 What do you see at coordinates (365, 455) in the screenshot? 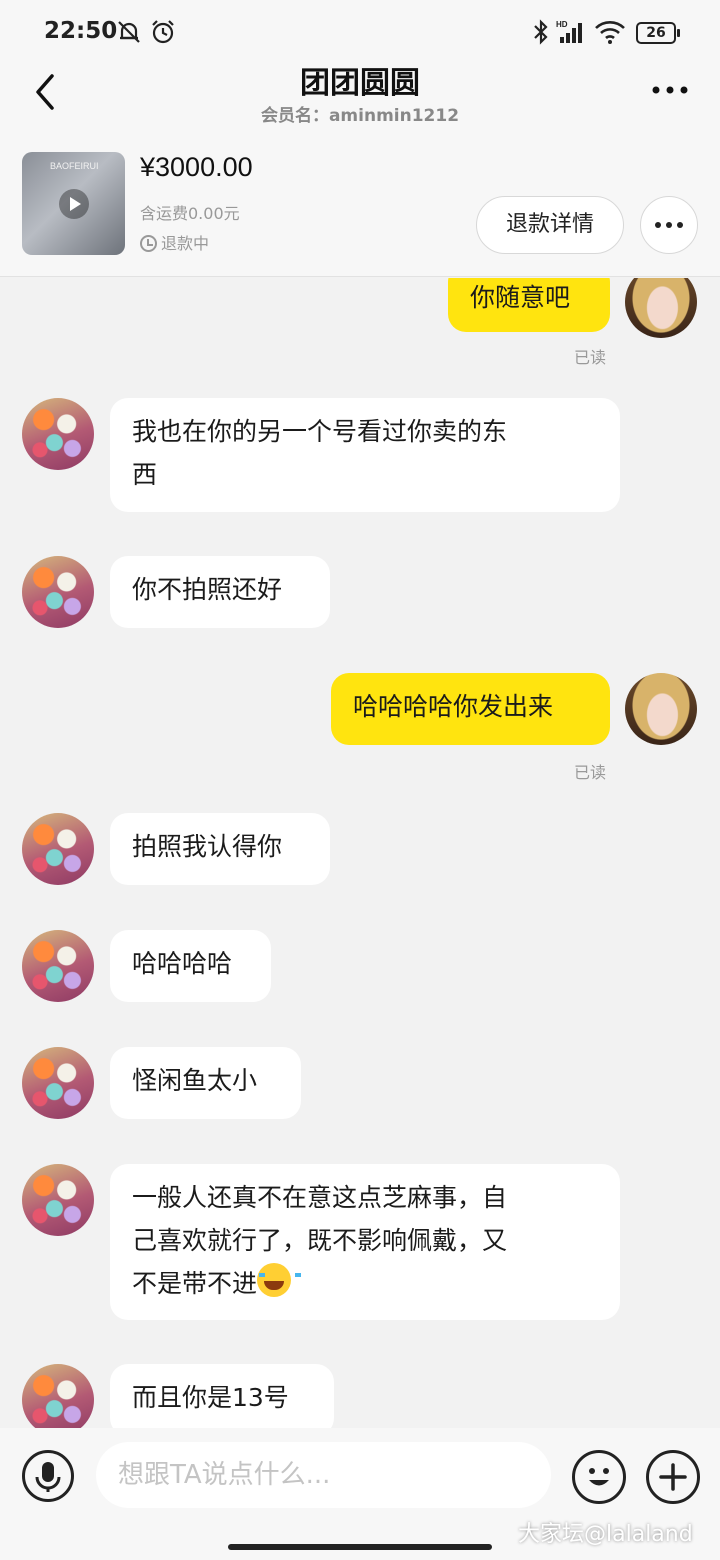
I see `message-bubble-incoming: 我也在你的另一个号看过你卖的东 西` at bounding box center [365, 455].